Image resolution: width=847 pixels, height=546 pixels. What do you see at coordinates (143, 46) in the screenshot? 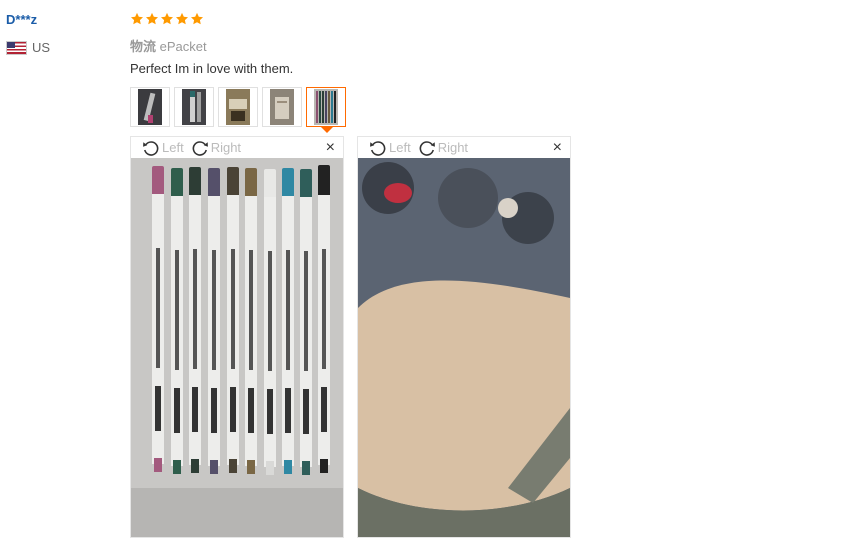
I see `logistics-label: 物流` at bounding box center [143, 46].